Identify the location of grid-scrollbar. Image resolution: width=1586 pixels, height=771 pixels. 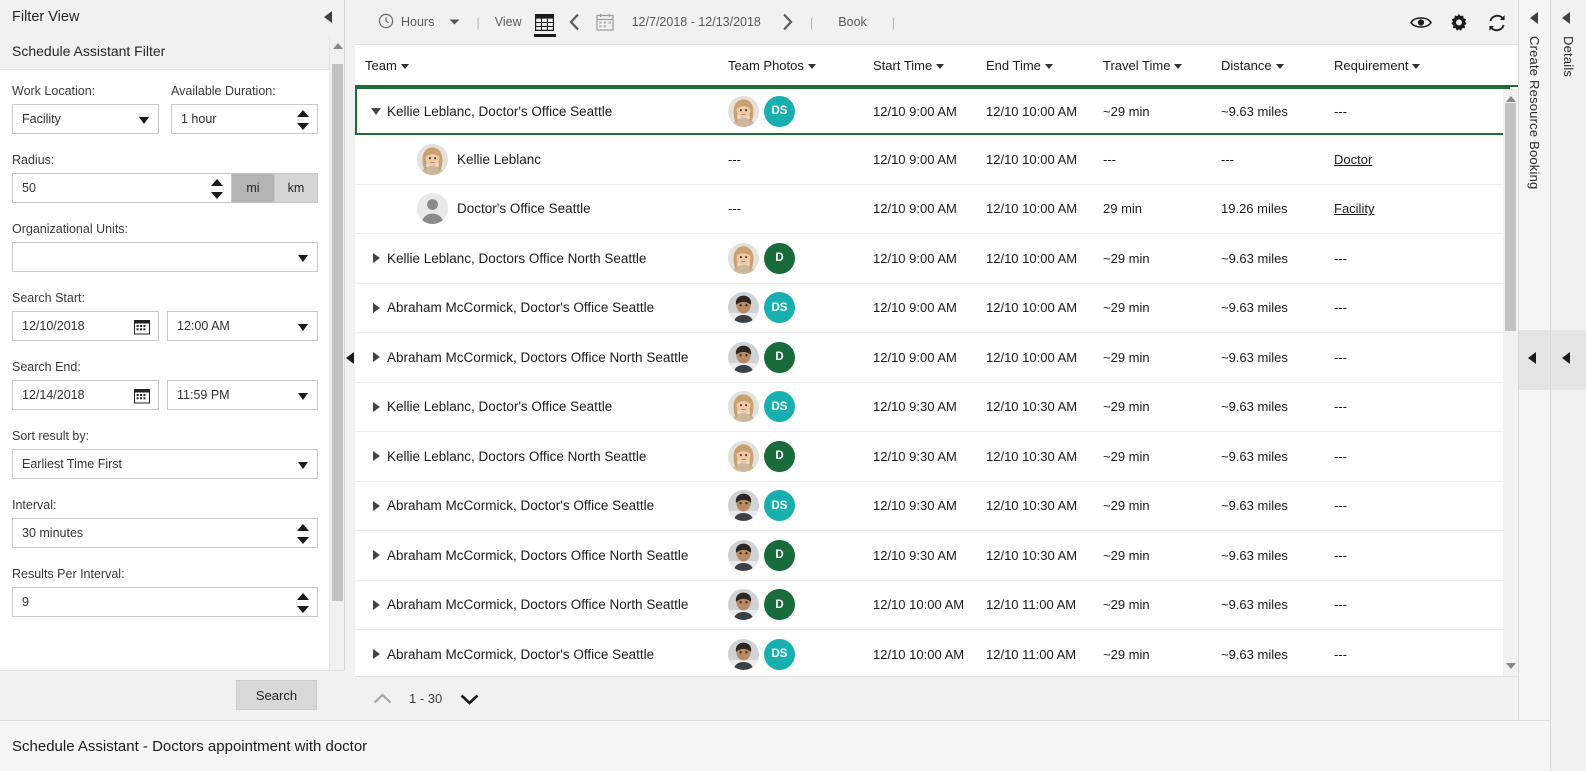
(1510, 382).